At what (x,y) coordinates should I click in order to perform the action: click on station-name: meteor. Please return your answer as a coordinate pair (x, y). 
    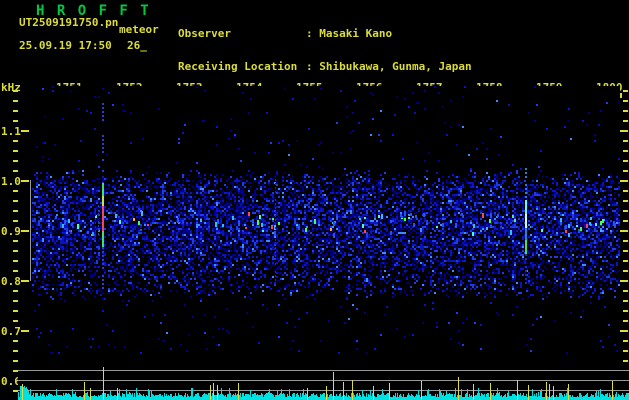
    Looking at the image, I should click on (138, 29).